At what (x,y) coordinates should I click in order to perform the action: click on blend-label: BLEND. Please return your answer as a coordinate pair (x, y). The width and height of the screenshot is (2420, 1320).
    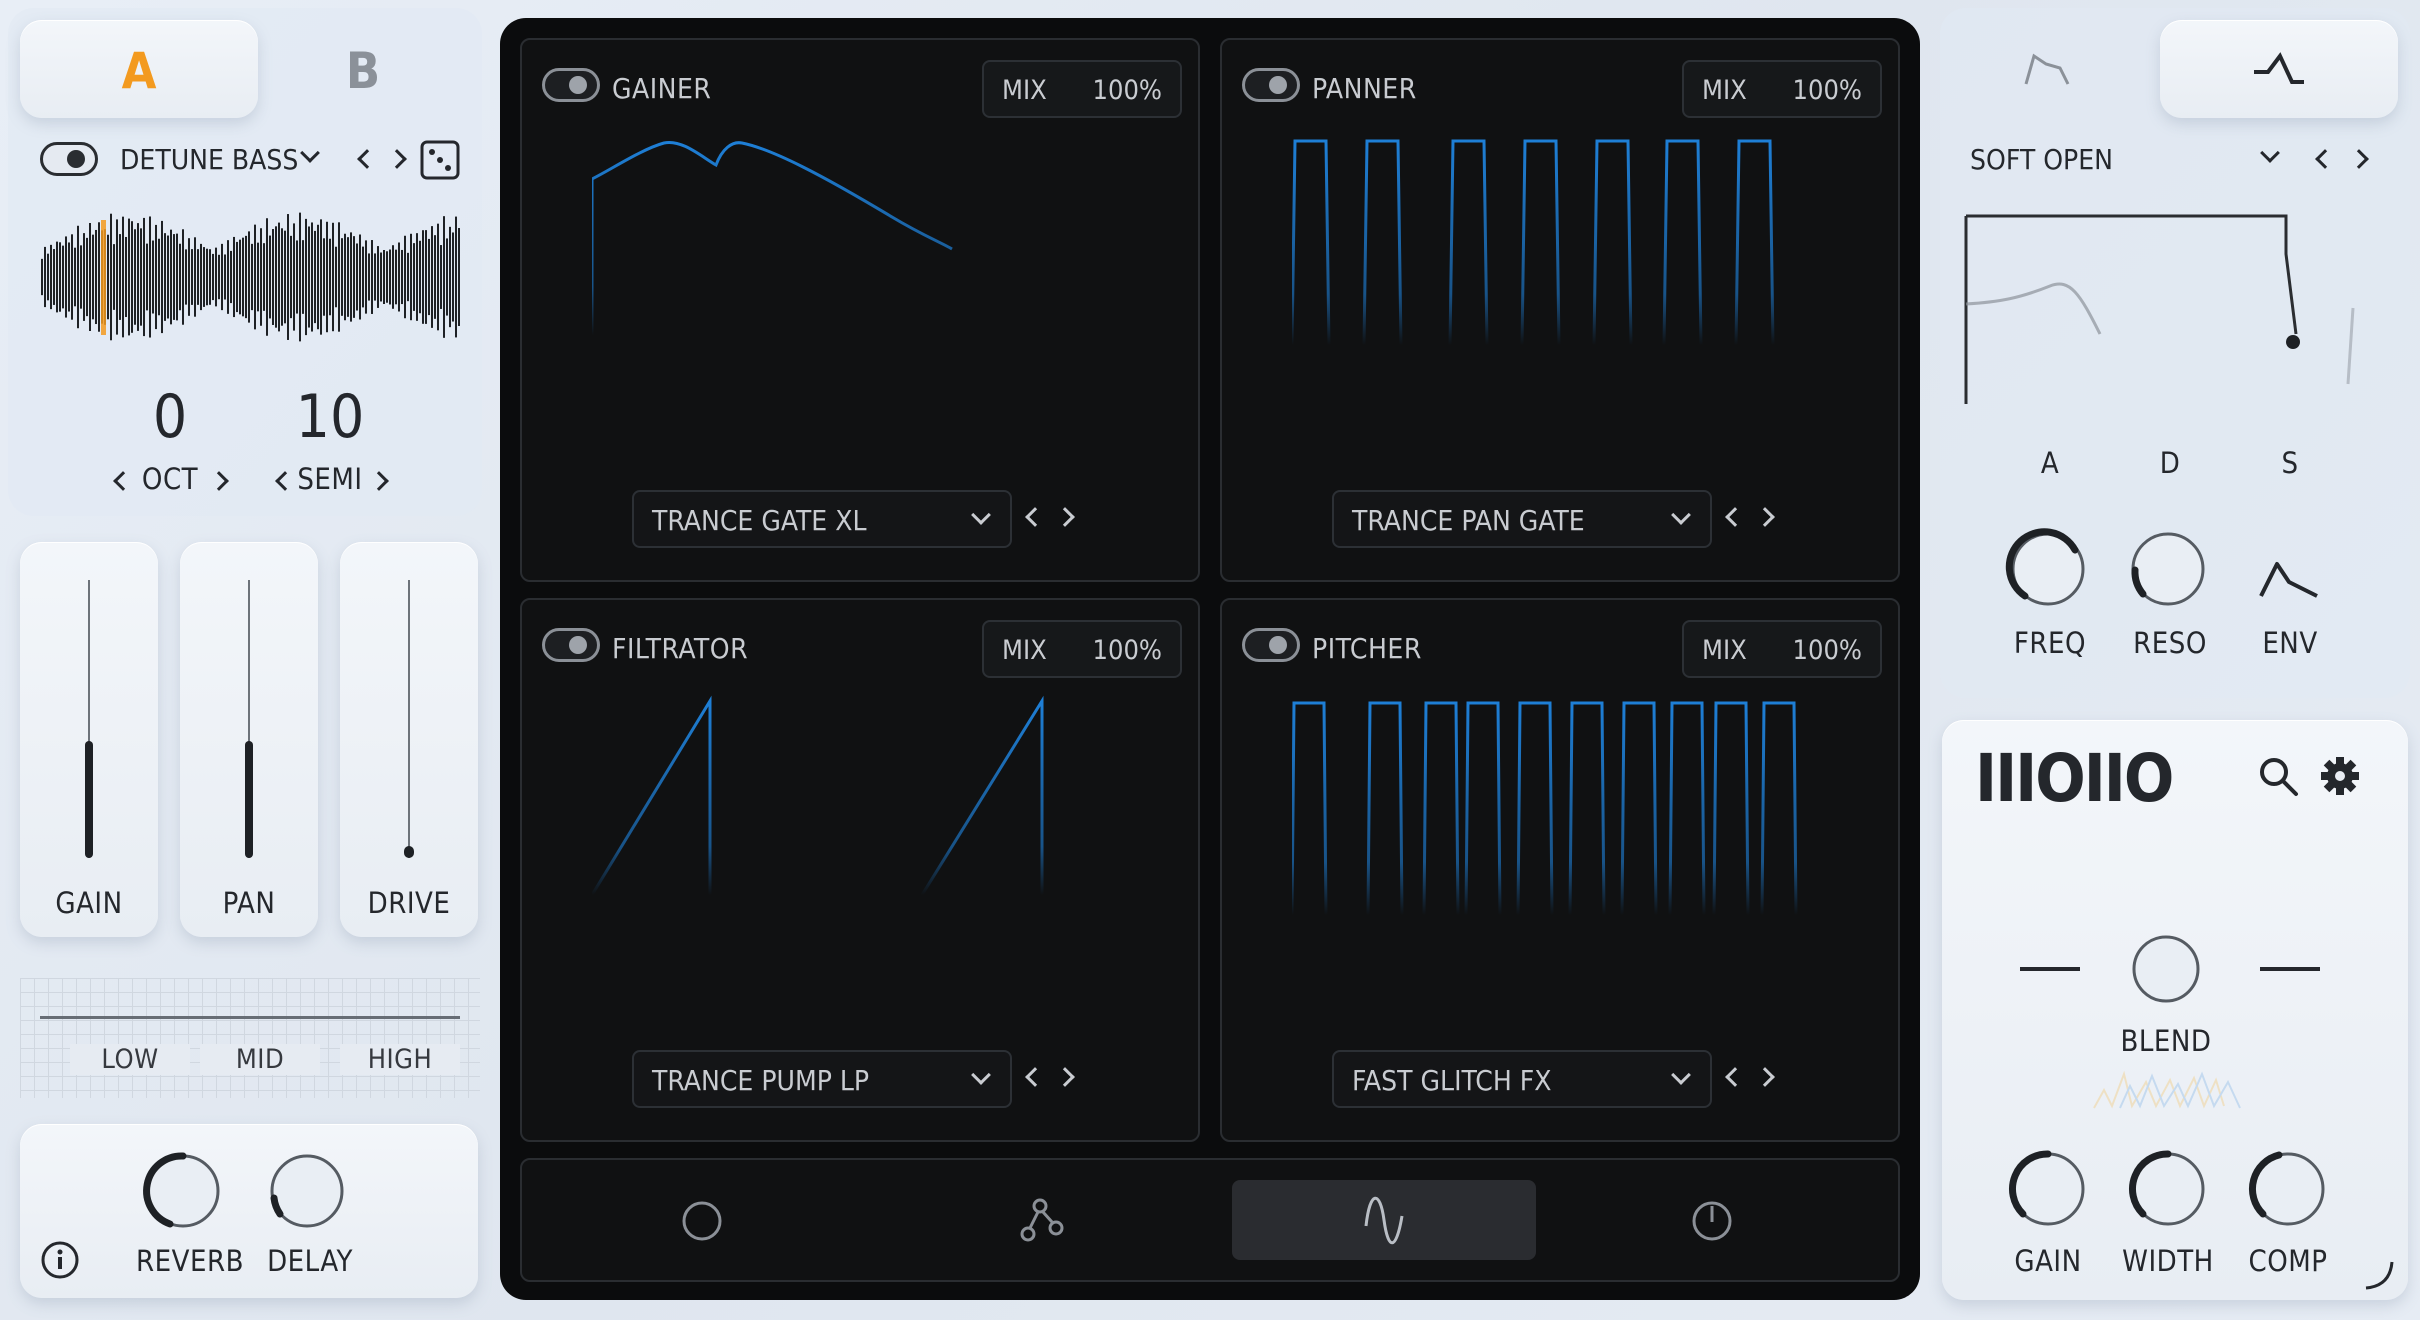
    Looking at the image, I should click on (2166, 1041).